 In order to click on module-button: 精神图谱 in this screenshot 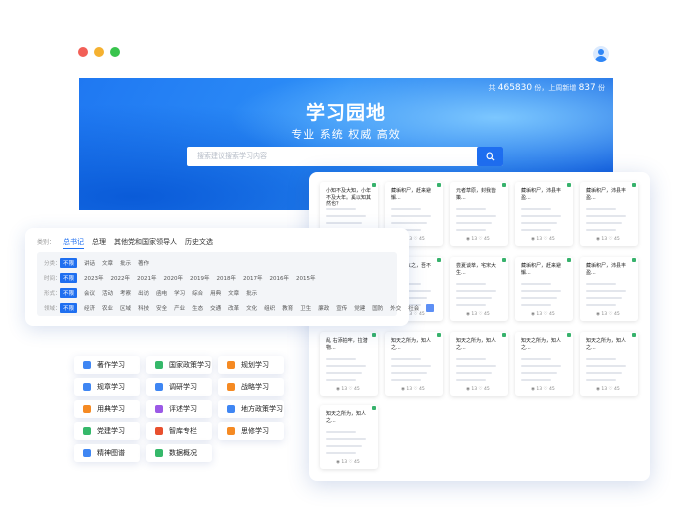, I will do `click(107, 453)`.